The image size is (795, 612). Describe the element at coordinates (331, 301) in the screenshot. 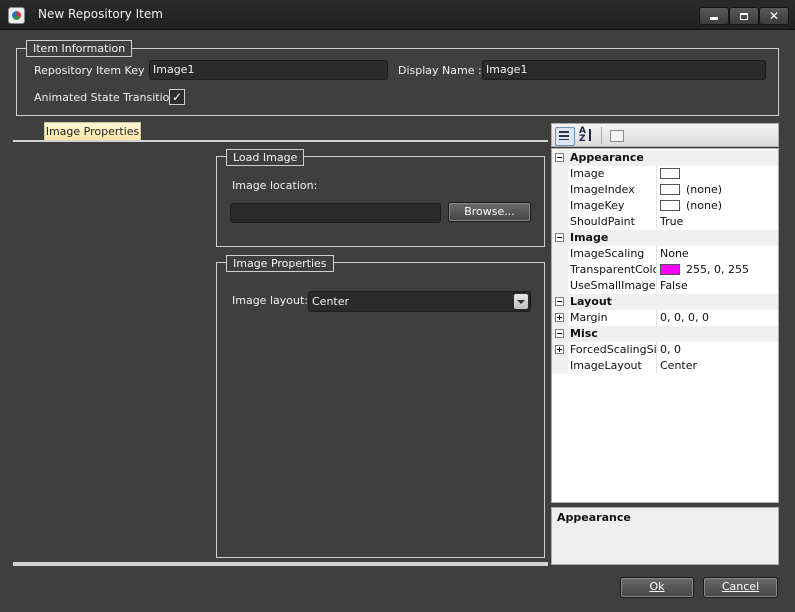

I see `image-layout-value: Center` at that location.